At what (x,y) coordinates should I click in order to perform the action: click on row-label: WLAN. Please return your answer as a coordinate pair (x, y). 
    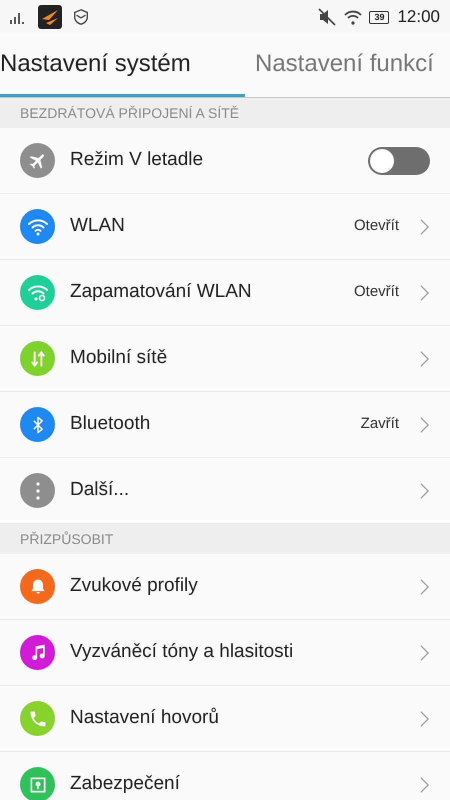
    Looking at the image, I should click on (98, 226).